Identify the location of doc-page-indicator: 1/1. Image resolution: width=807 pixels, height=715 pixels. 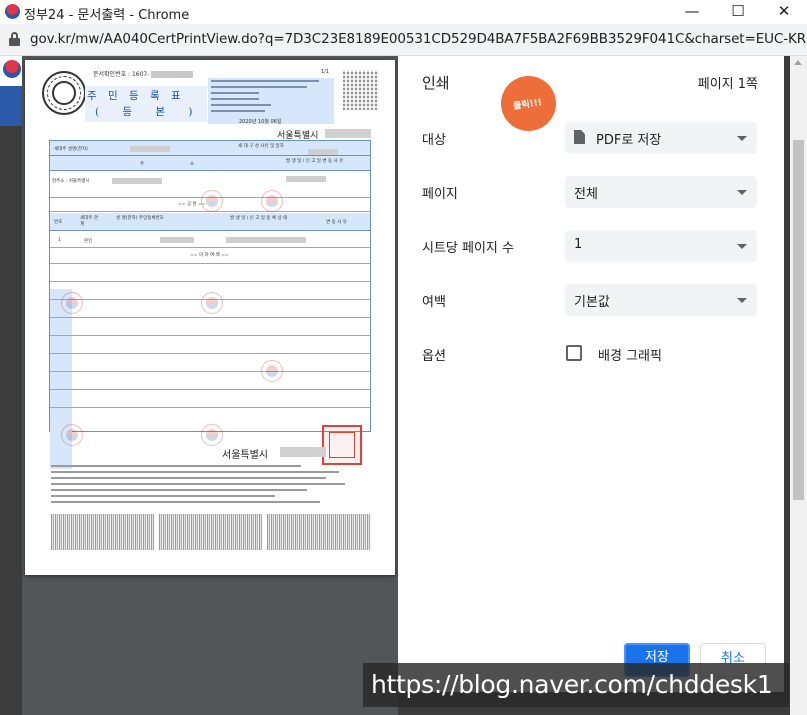
(325, 72).